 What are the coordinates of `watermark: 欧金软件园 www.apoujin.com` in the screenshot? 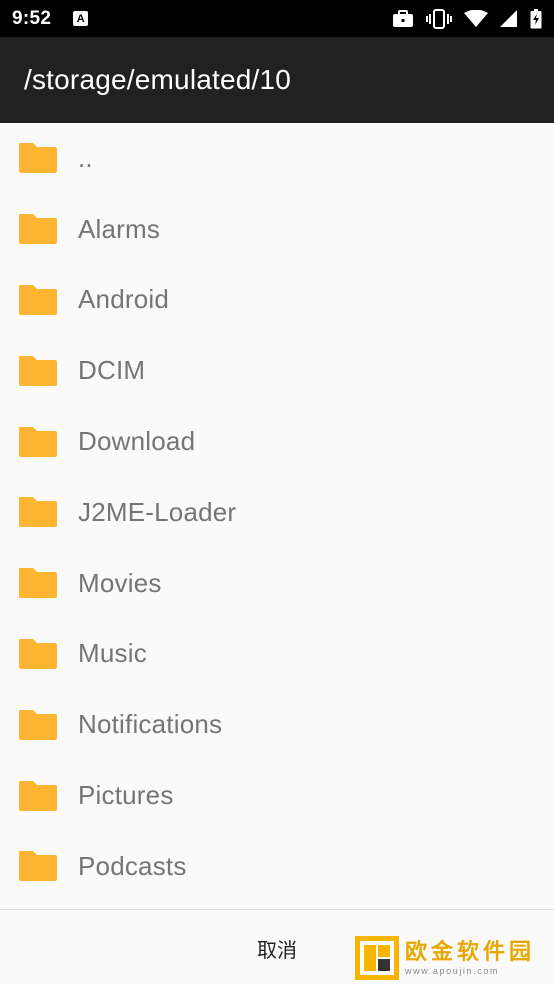 It's located at (451, 958).